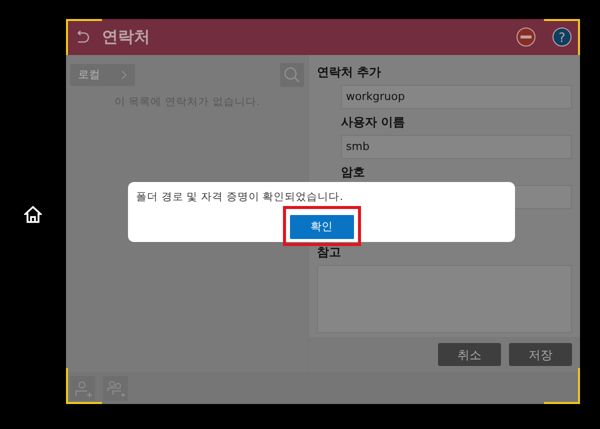 The width and height of the screenshot is (600, 429). What do you see at coordinates (456, 147) in the screenshot?
I see `input-field: smb` at bounding box center [456, 147].